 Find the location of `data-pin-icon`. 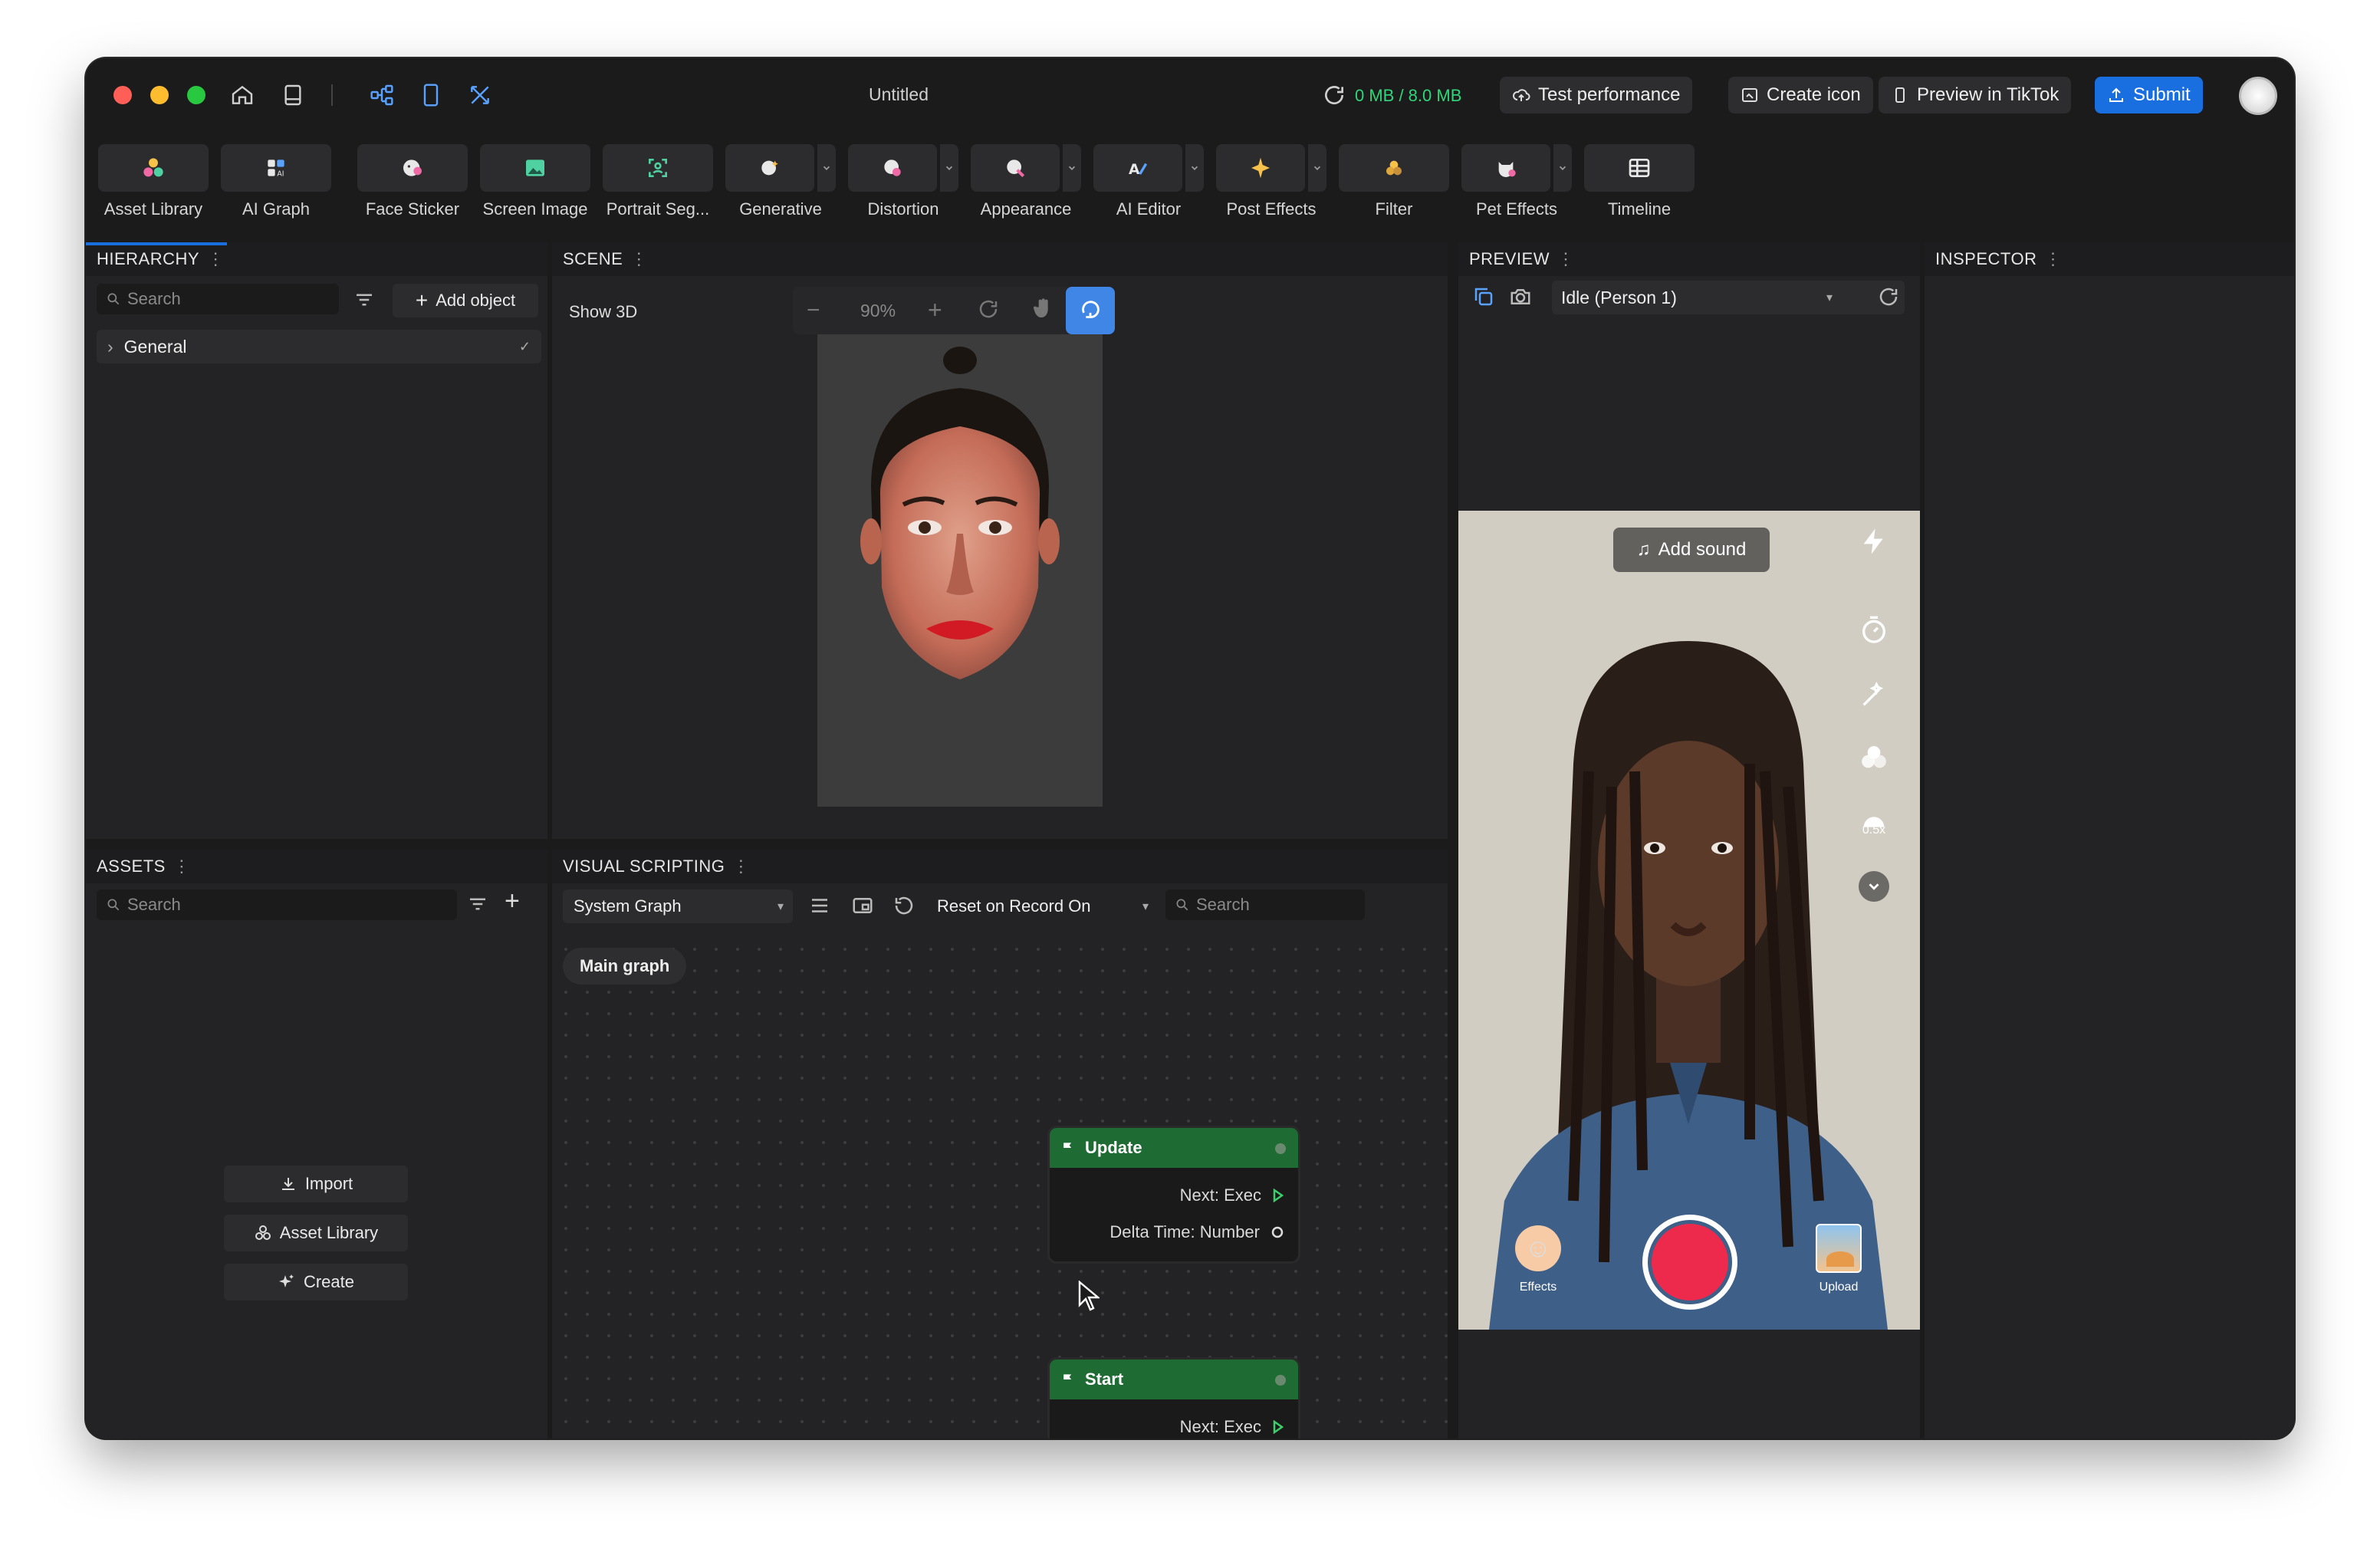

data-pin-icon is located at coordinates (1278, 1232).